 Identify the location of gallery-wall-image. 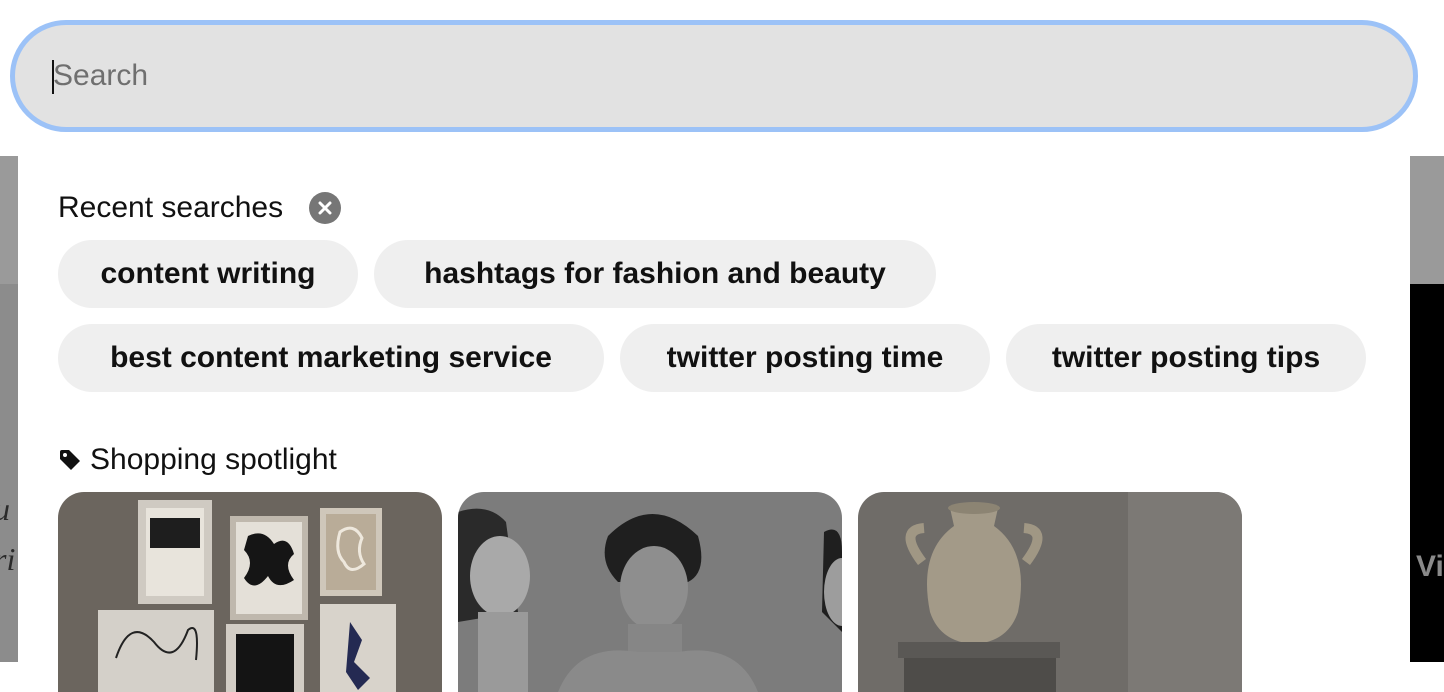
(250, 592).